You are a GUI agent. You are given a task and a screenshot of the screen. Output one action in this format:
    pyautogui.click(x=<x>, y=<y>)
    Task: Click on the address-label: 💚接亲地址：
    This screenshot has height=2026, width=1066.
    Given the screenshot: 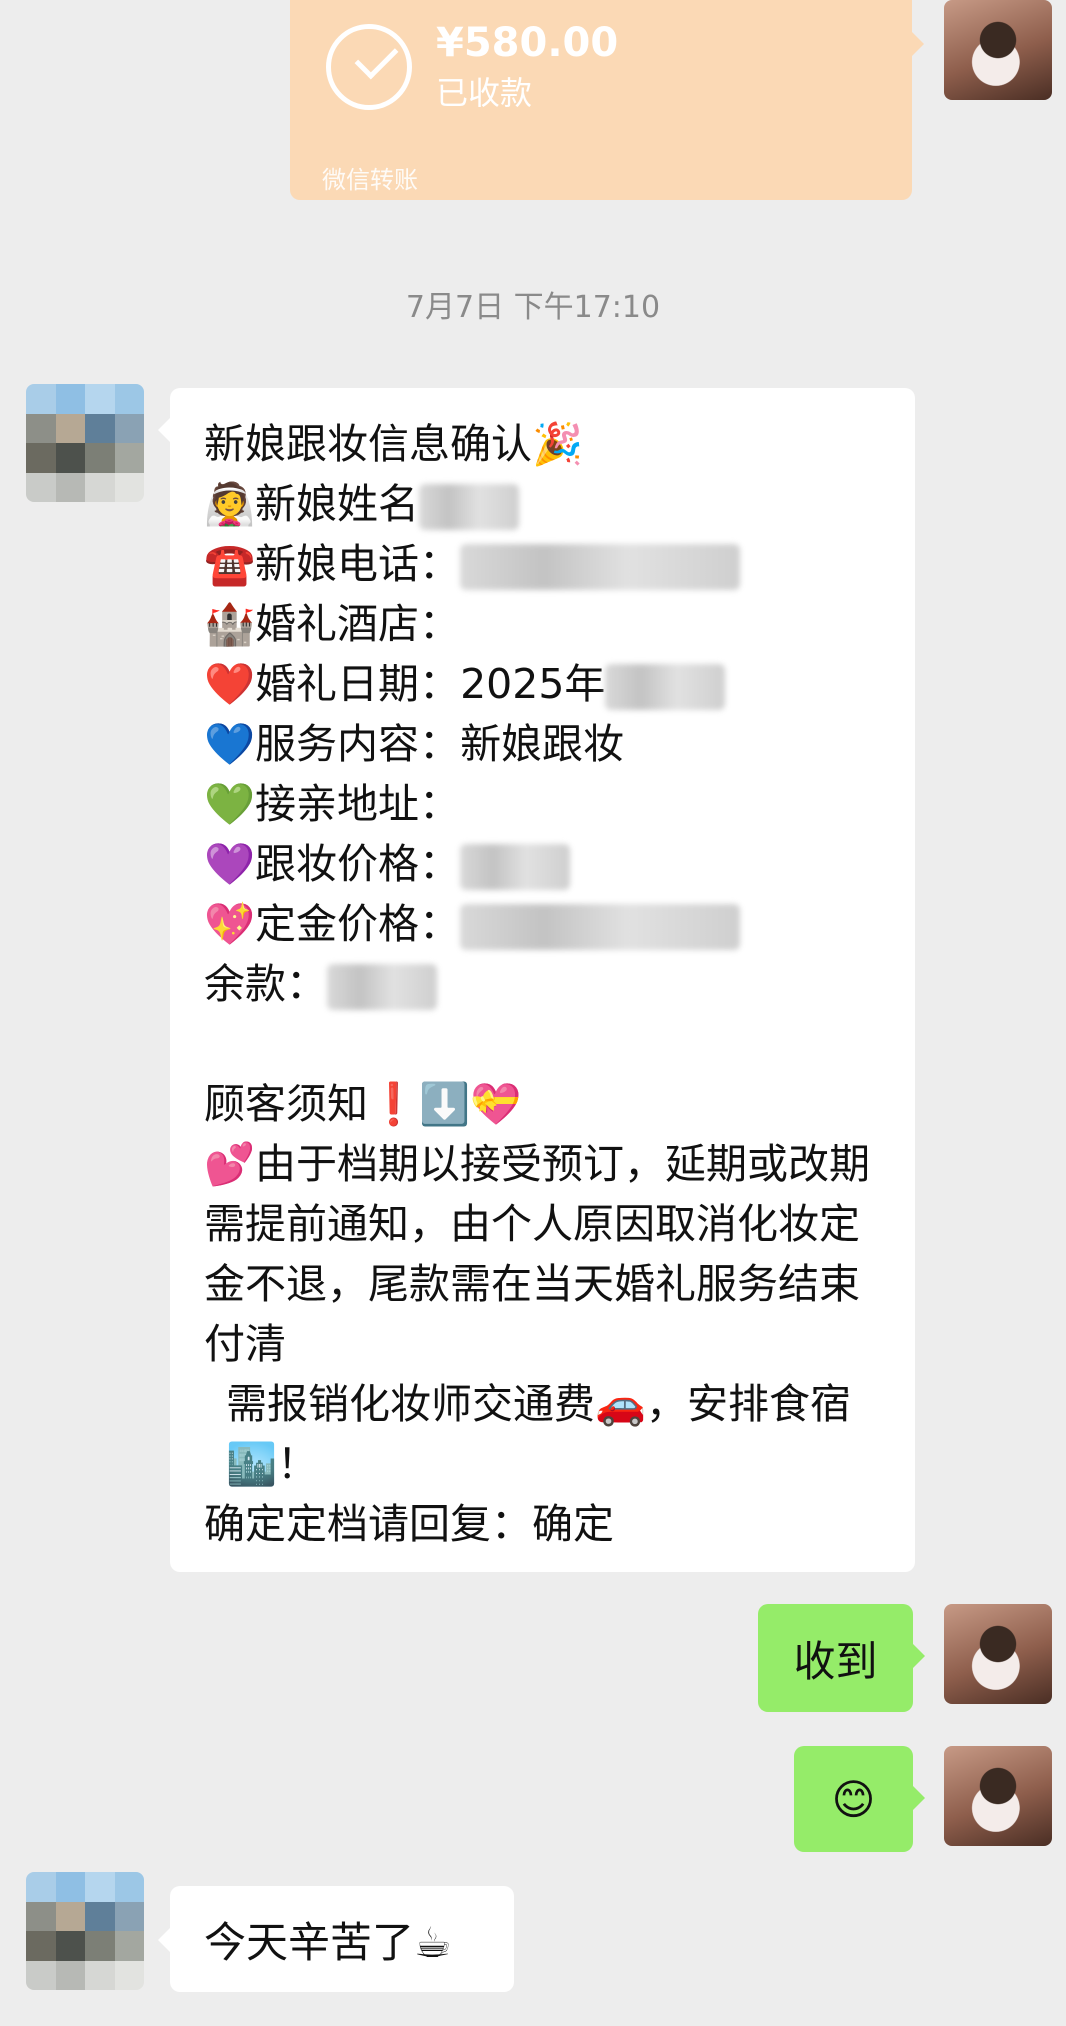 What is the action you would take?
    pyautogui.click(x=332, y=804)
    